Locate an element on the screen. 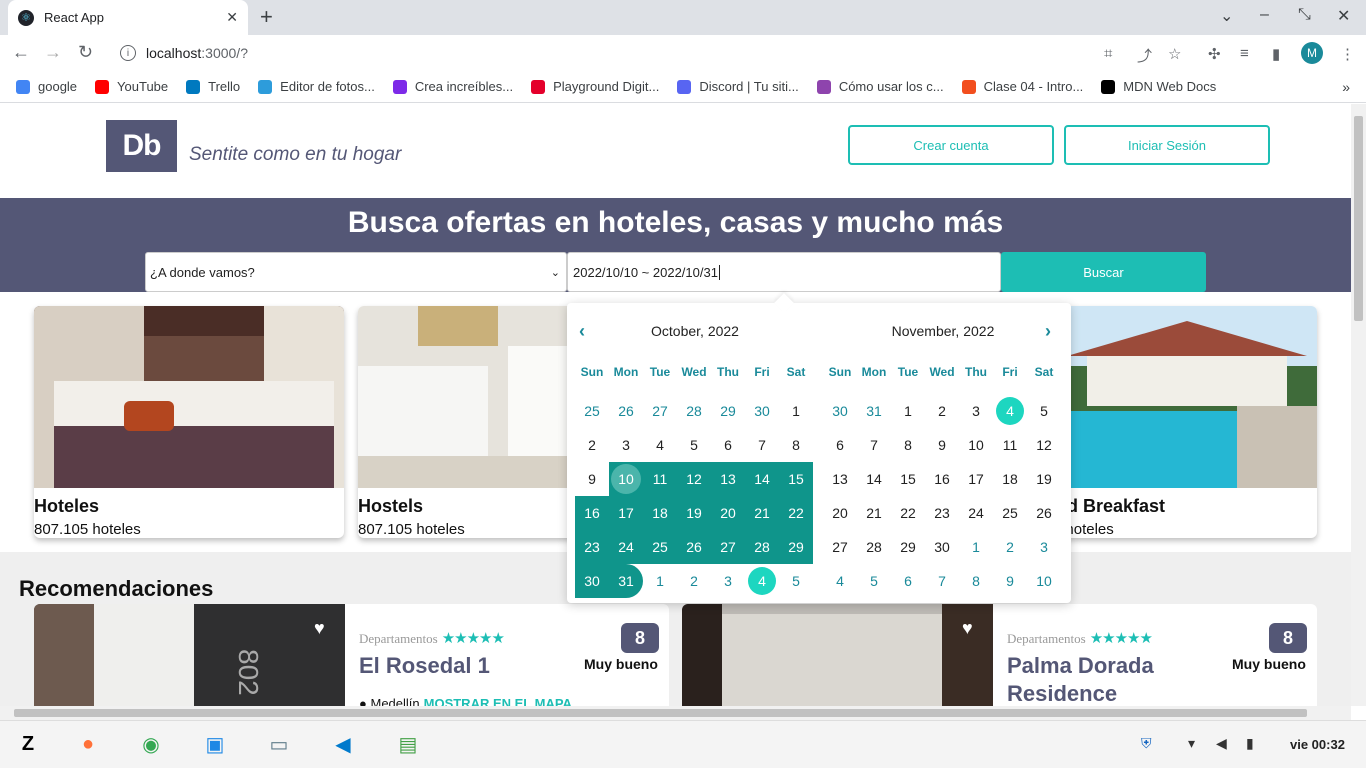  close-tab-icon: ✕ is located at coordinates (232, 17).